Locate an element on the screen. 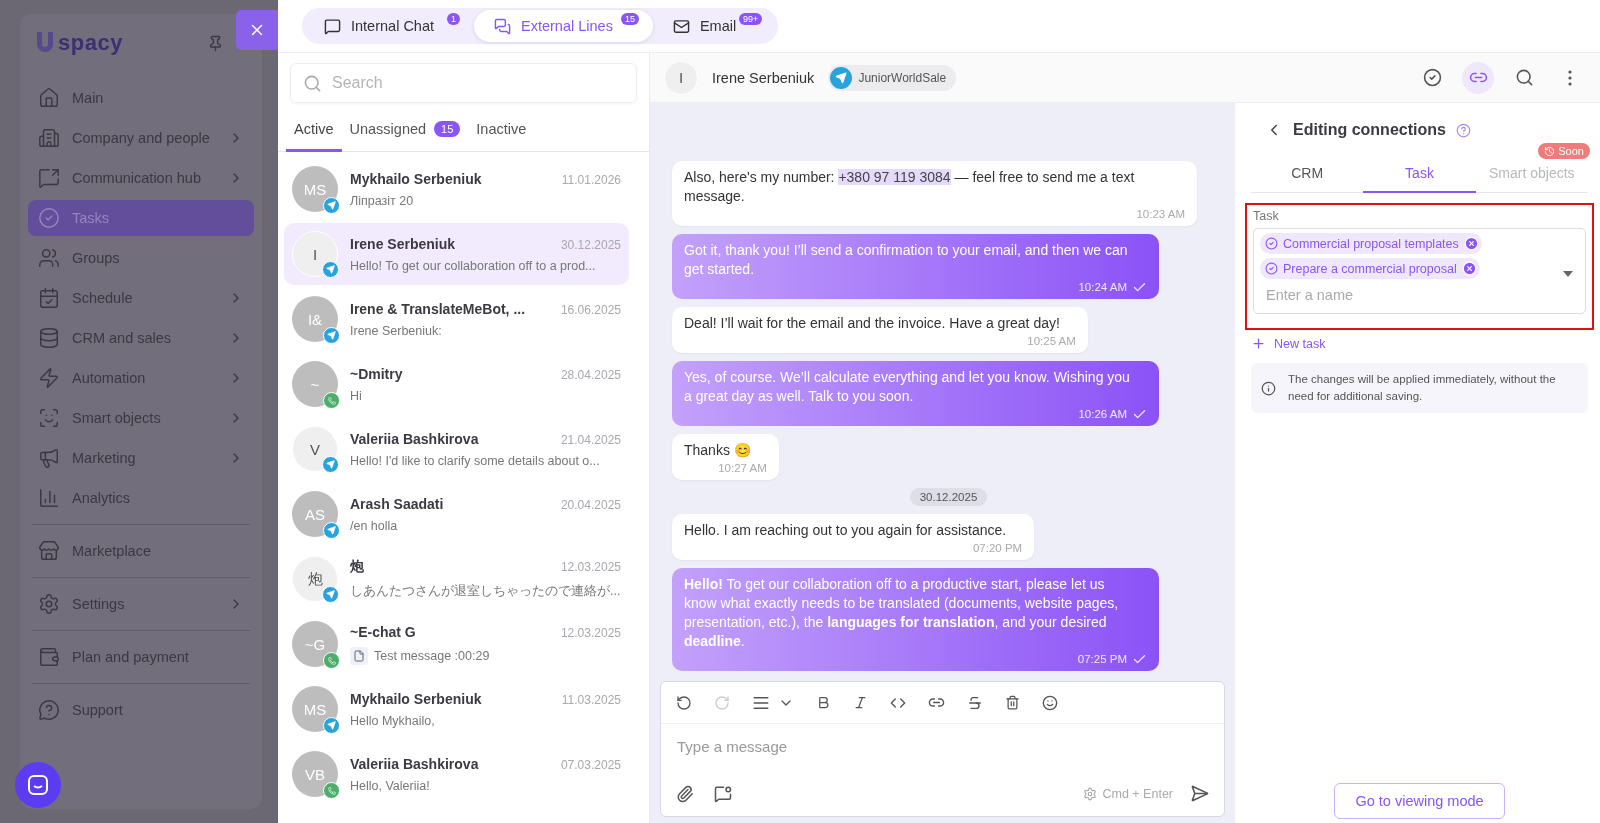 Image resolution: width=1600 pixels, height=823 pixels. more-icon is located at coordinates (1570, 77).